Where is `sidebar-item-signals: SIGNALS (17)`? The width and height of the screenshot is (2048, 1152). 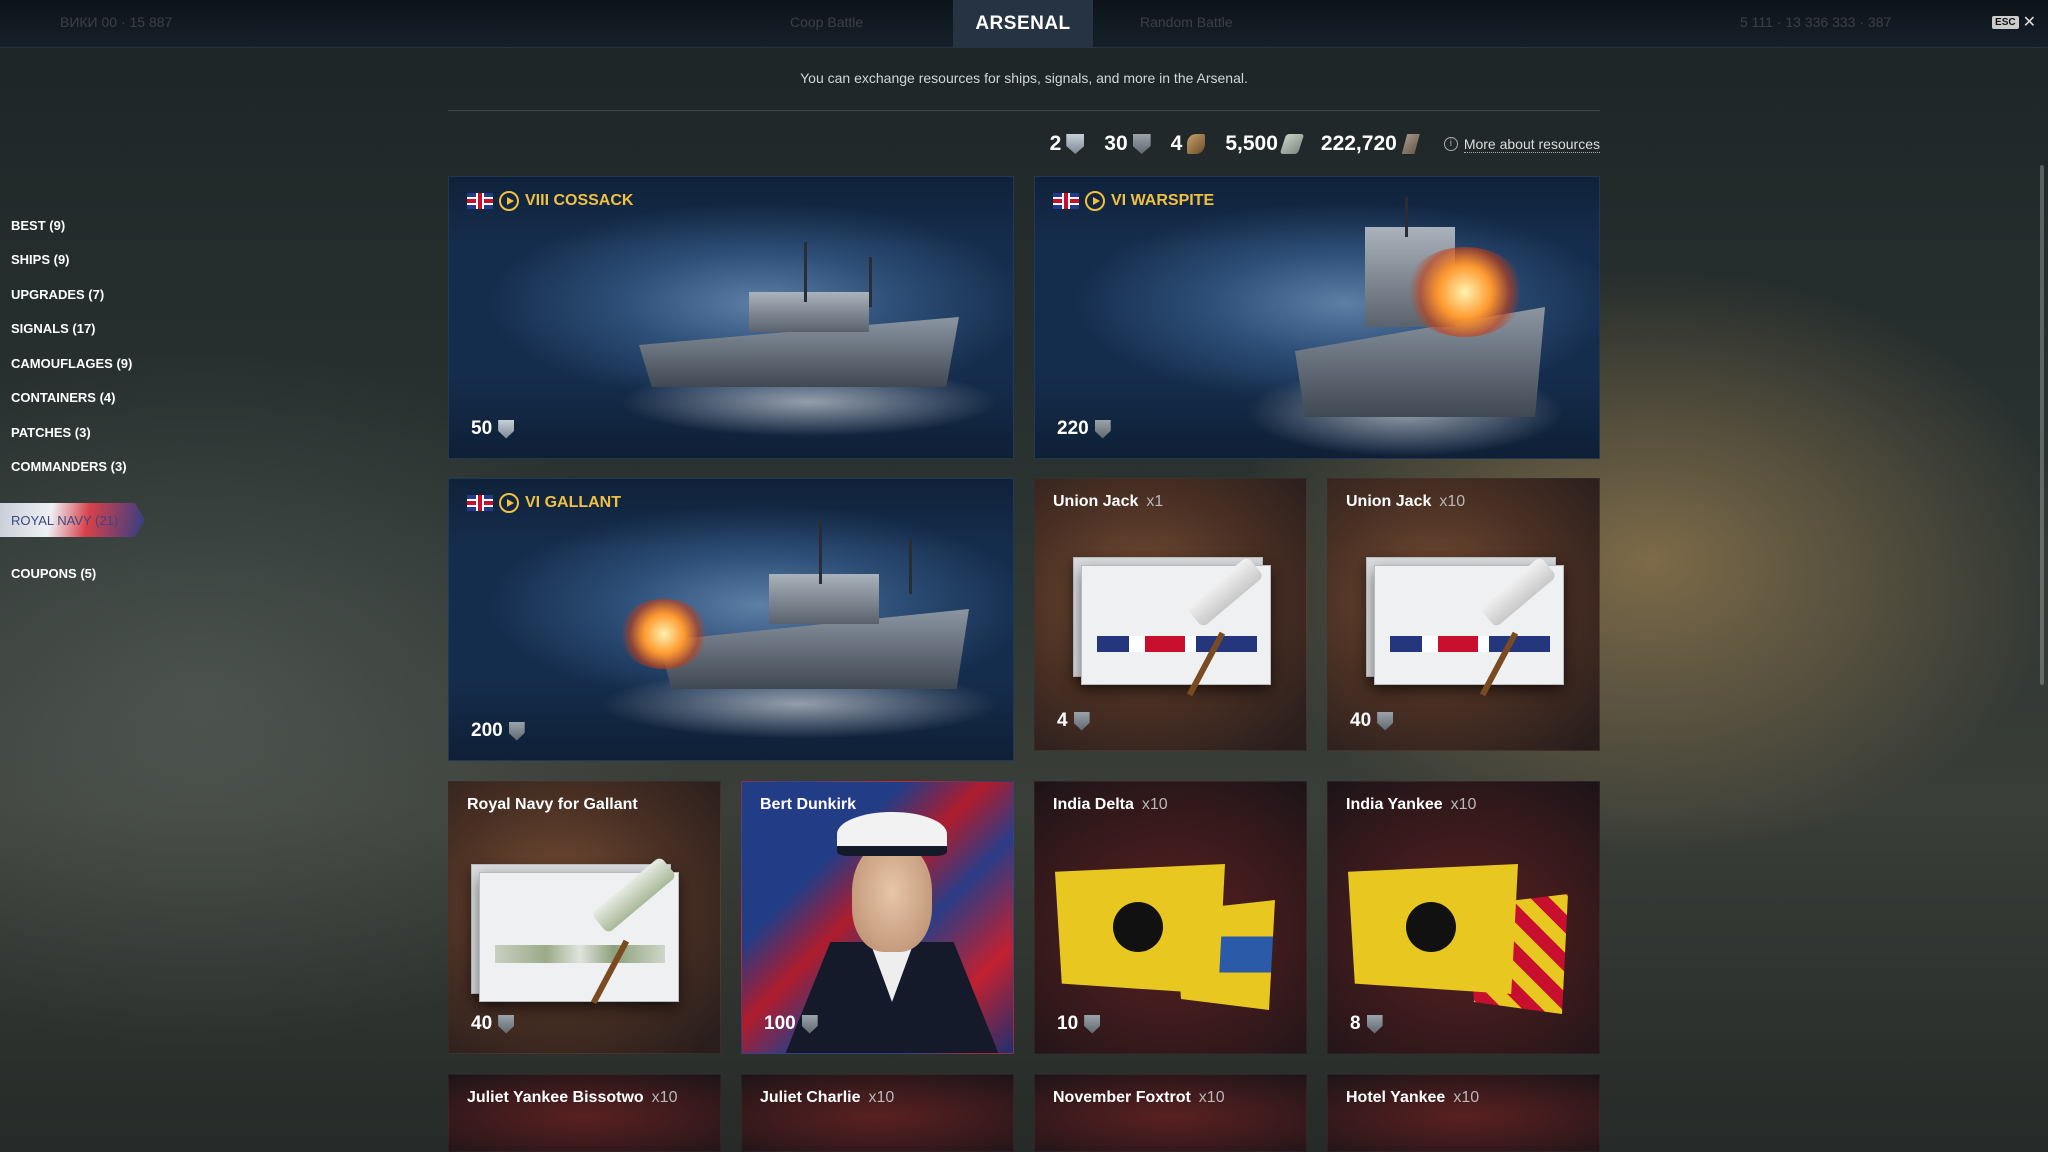 sidebar-item-signals: SIGNALS (17) is located at coordinates (80, 329).